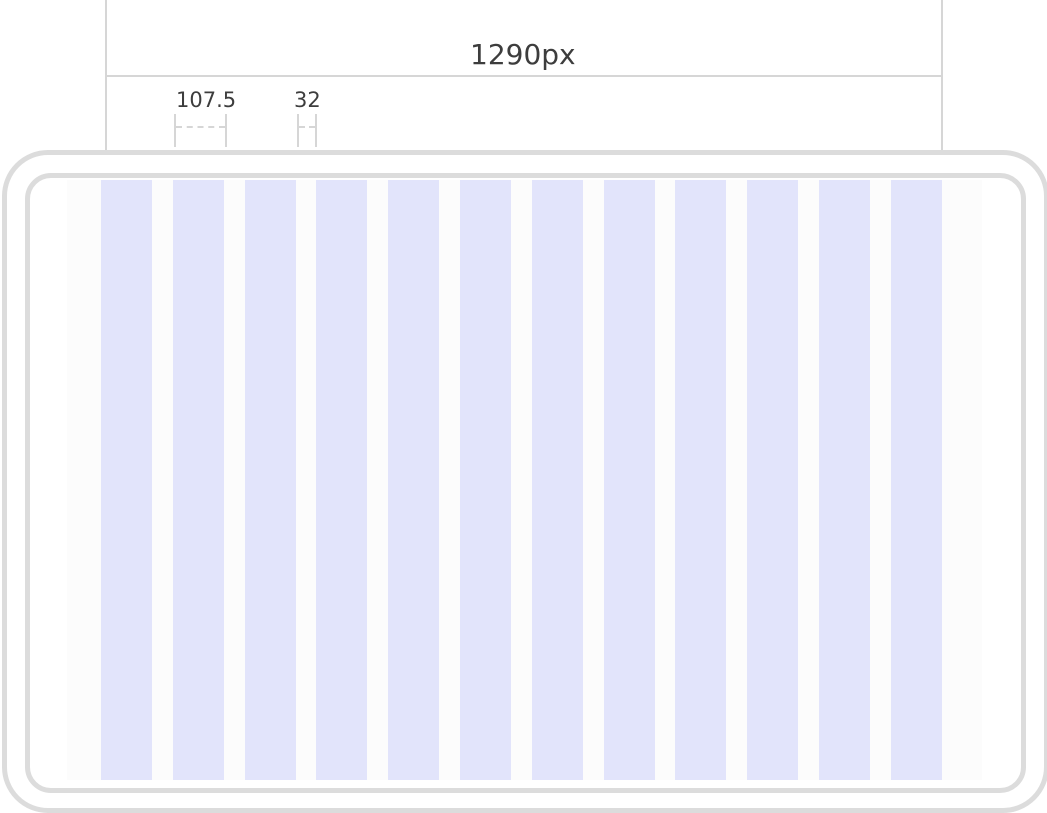 The width and height of the screenshot is (1047, 813). What do you see at coordinates (316, 130) in the screenshot?
I see `gutter-width-right-tick` at bounding box center [316, 130].